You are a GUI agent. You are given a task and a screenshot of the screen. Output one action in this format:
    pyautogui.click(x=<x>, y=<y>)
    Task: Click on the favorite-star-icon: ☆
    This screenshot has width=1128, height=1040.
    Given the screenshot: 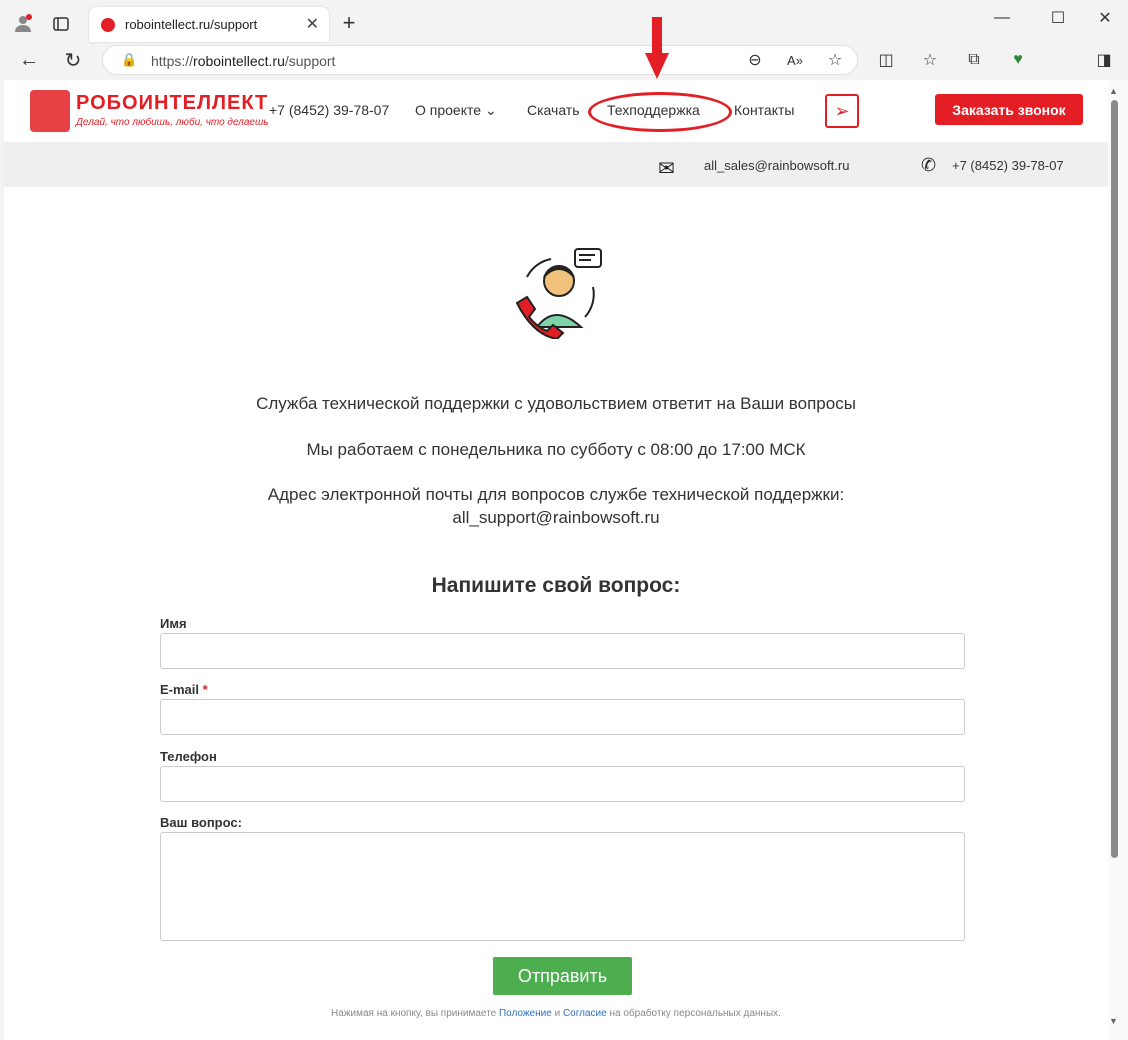 What is the action you would take?
    pyautogui.click(x=835, y=60)
    